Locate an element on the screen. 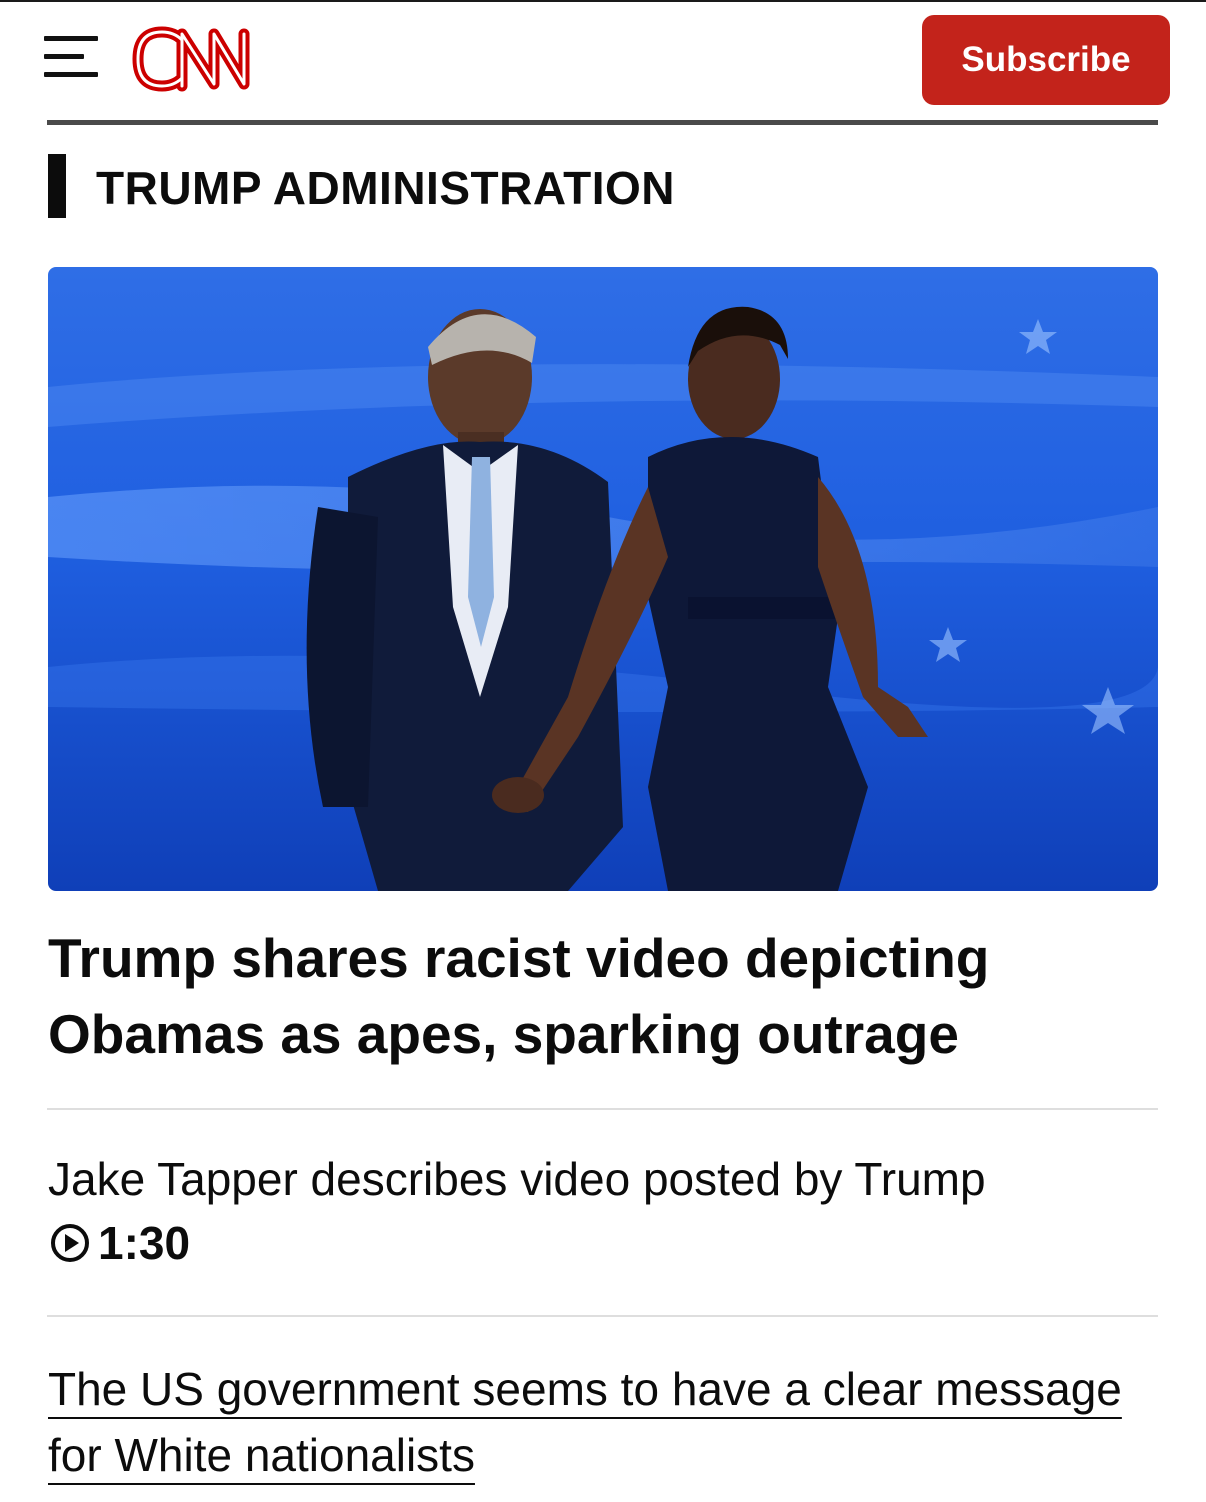 Image resolution: width=1206 pixels, height=1502 pixels. header-divider is located at coordinates (602, 122).